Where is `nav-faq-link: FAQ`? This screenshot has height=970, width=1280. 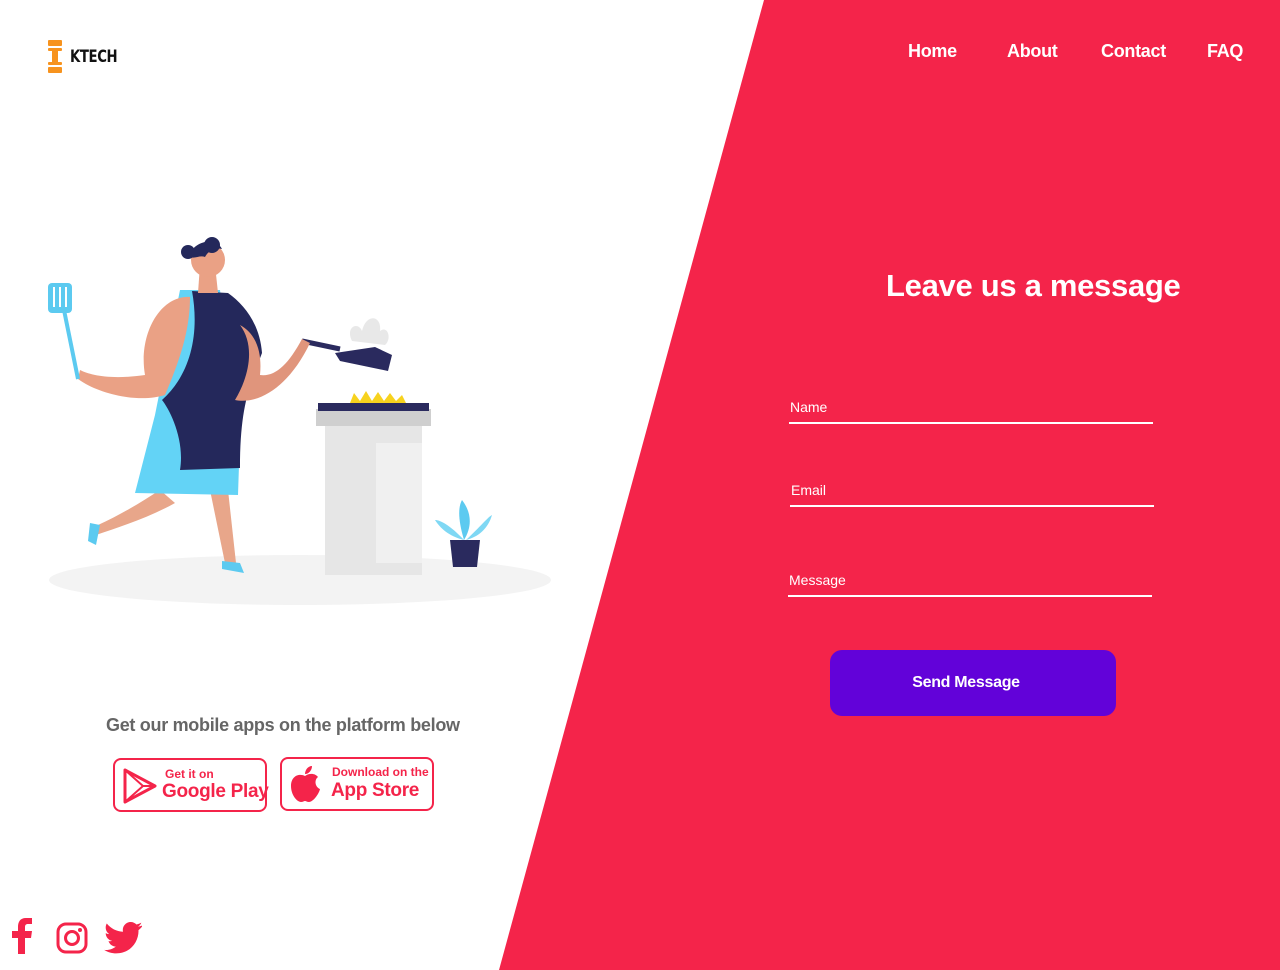 nav-faq-link: FAQ is located at coordinates (1225, 51).